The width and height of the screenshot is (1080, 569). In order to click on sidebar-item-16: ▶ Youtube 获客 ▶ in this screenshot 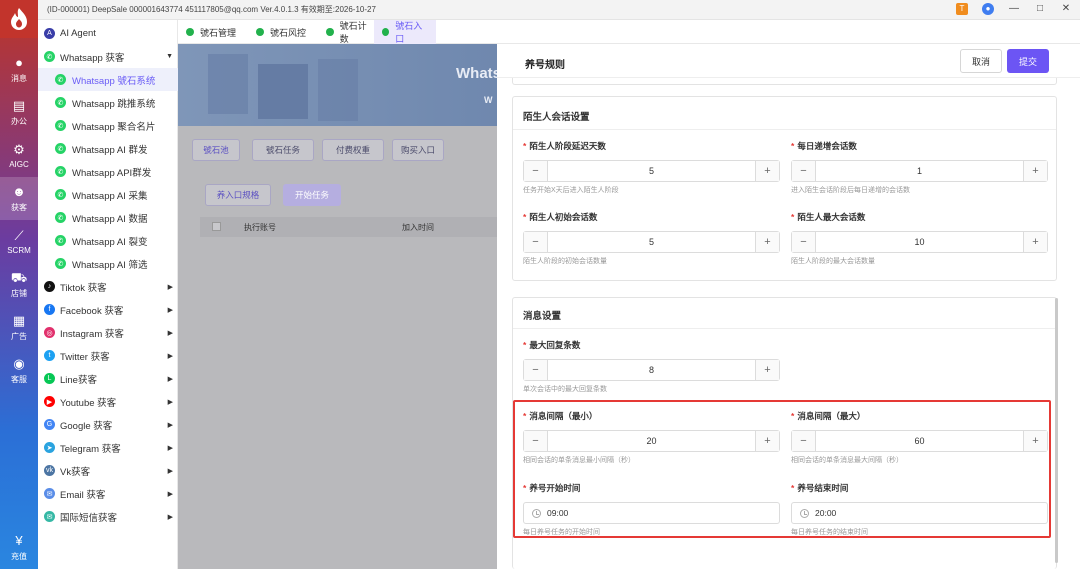, I will do `click(108, 401)`.